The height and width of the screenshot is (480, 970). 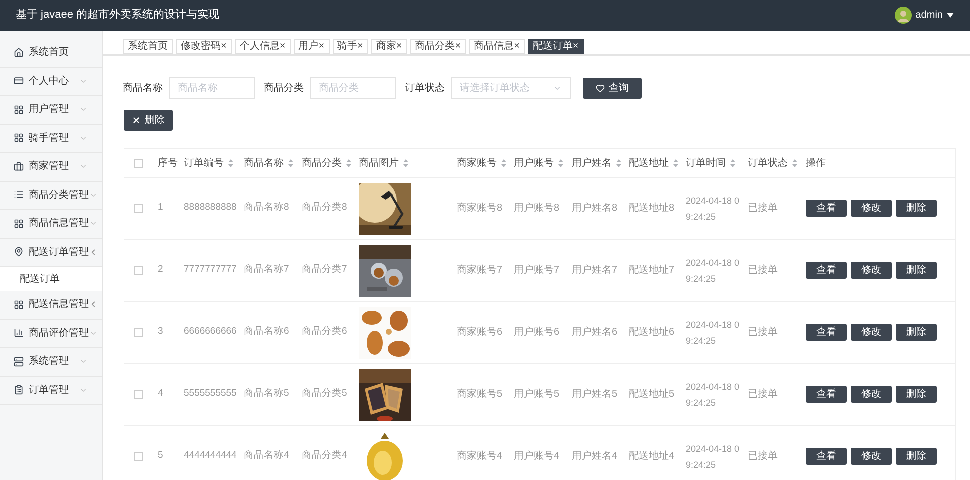 I want to click on close-icon, so click(x=136, y=120).